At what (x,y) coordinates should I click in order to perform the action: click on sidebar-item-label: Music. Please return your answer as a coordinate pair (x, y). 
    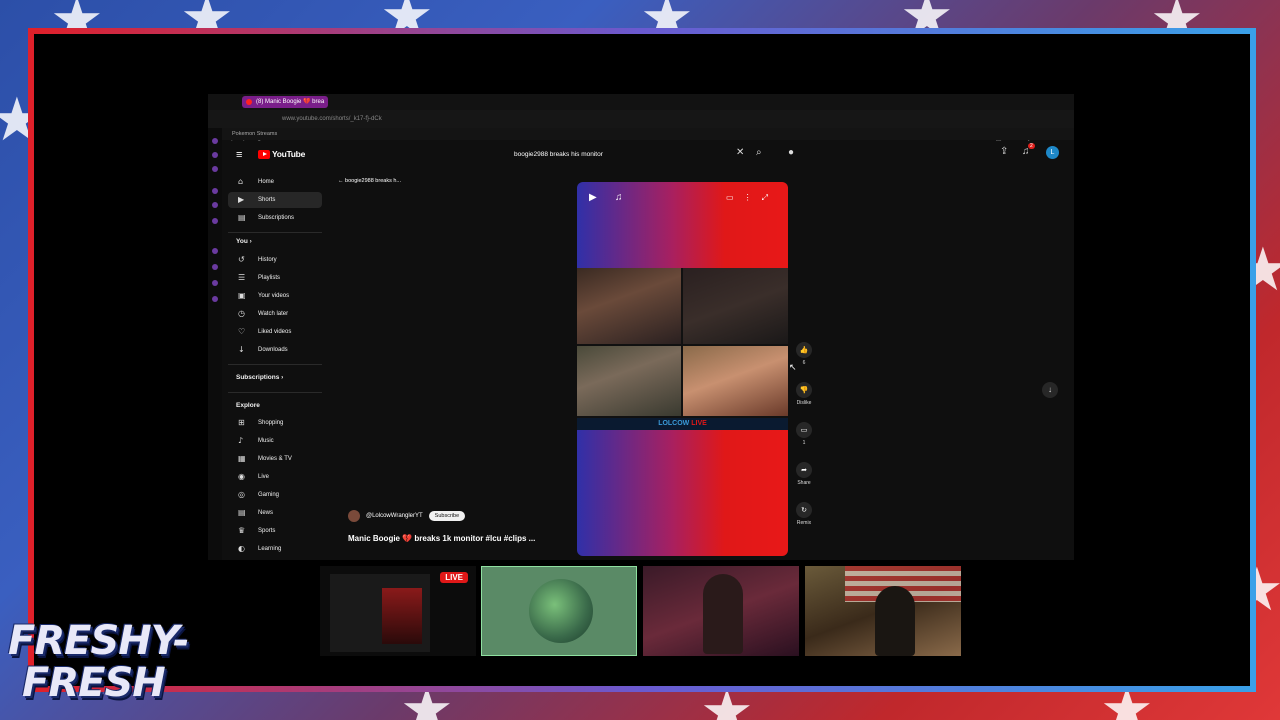
    Looking at the image, I should click on (266, 441).